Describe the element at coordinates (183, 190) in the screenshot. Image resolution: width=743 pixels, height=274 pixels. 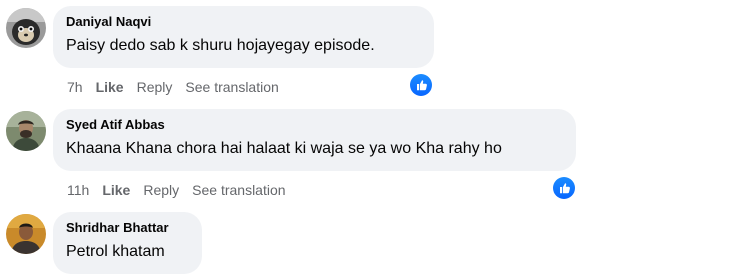
I see `comment-actions: 11h Like Reply See translation` at that location.